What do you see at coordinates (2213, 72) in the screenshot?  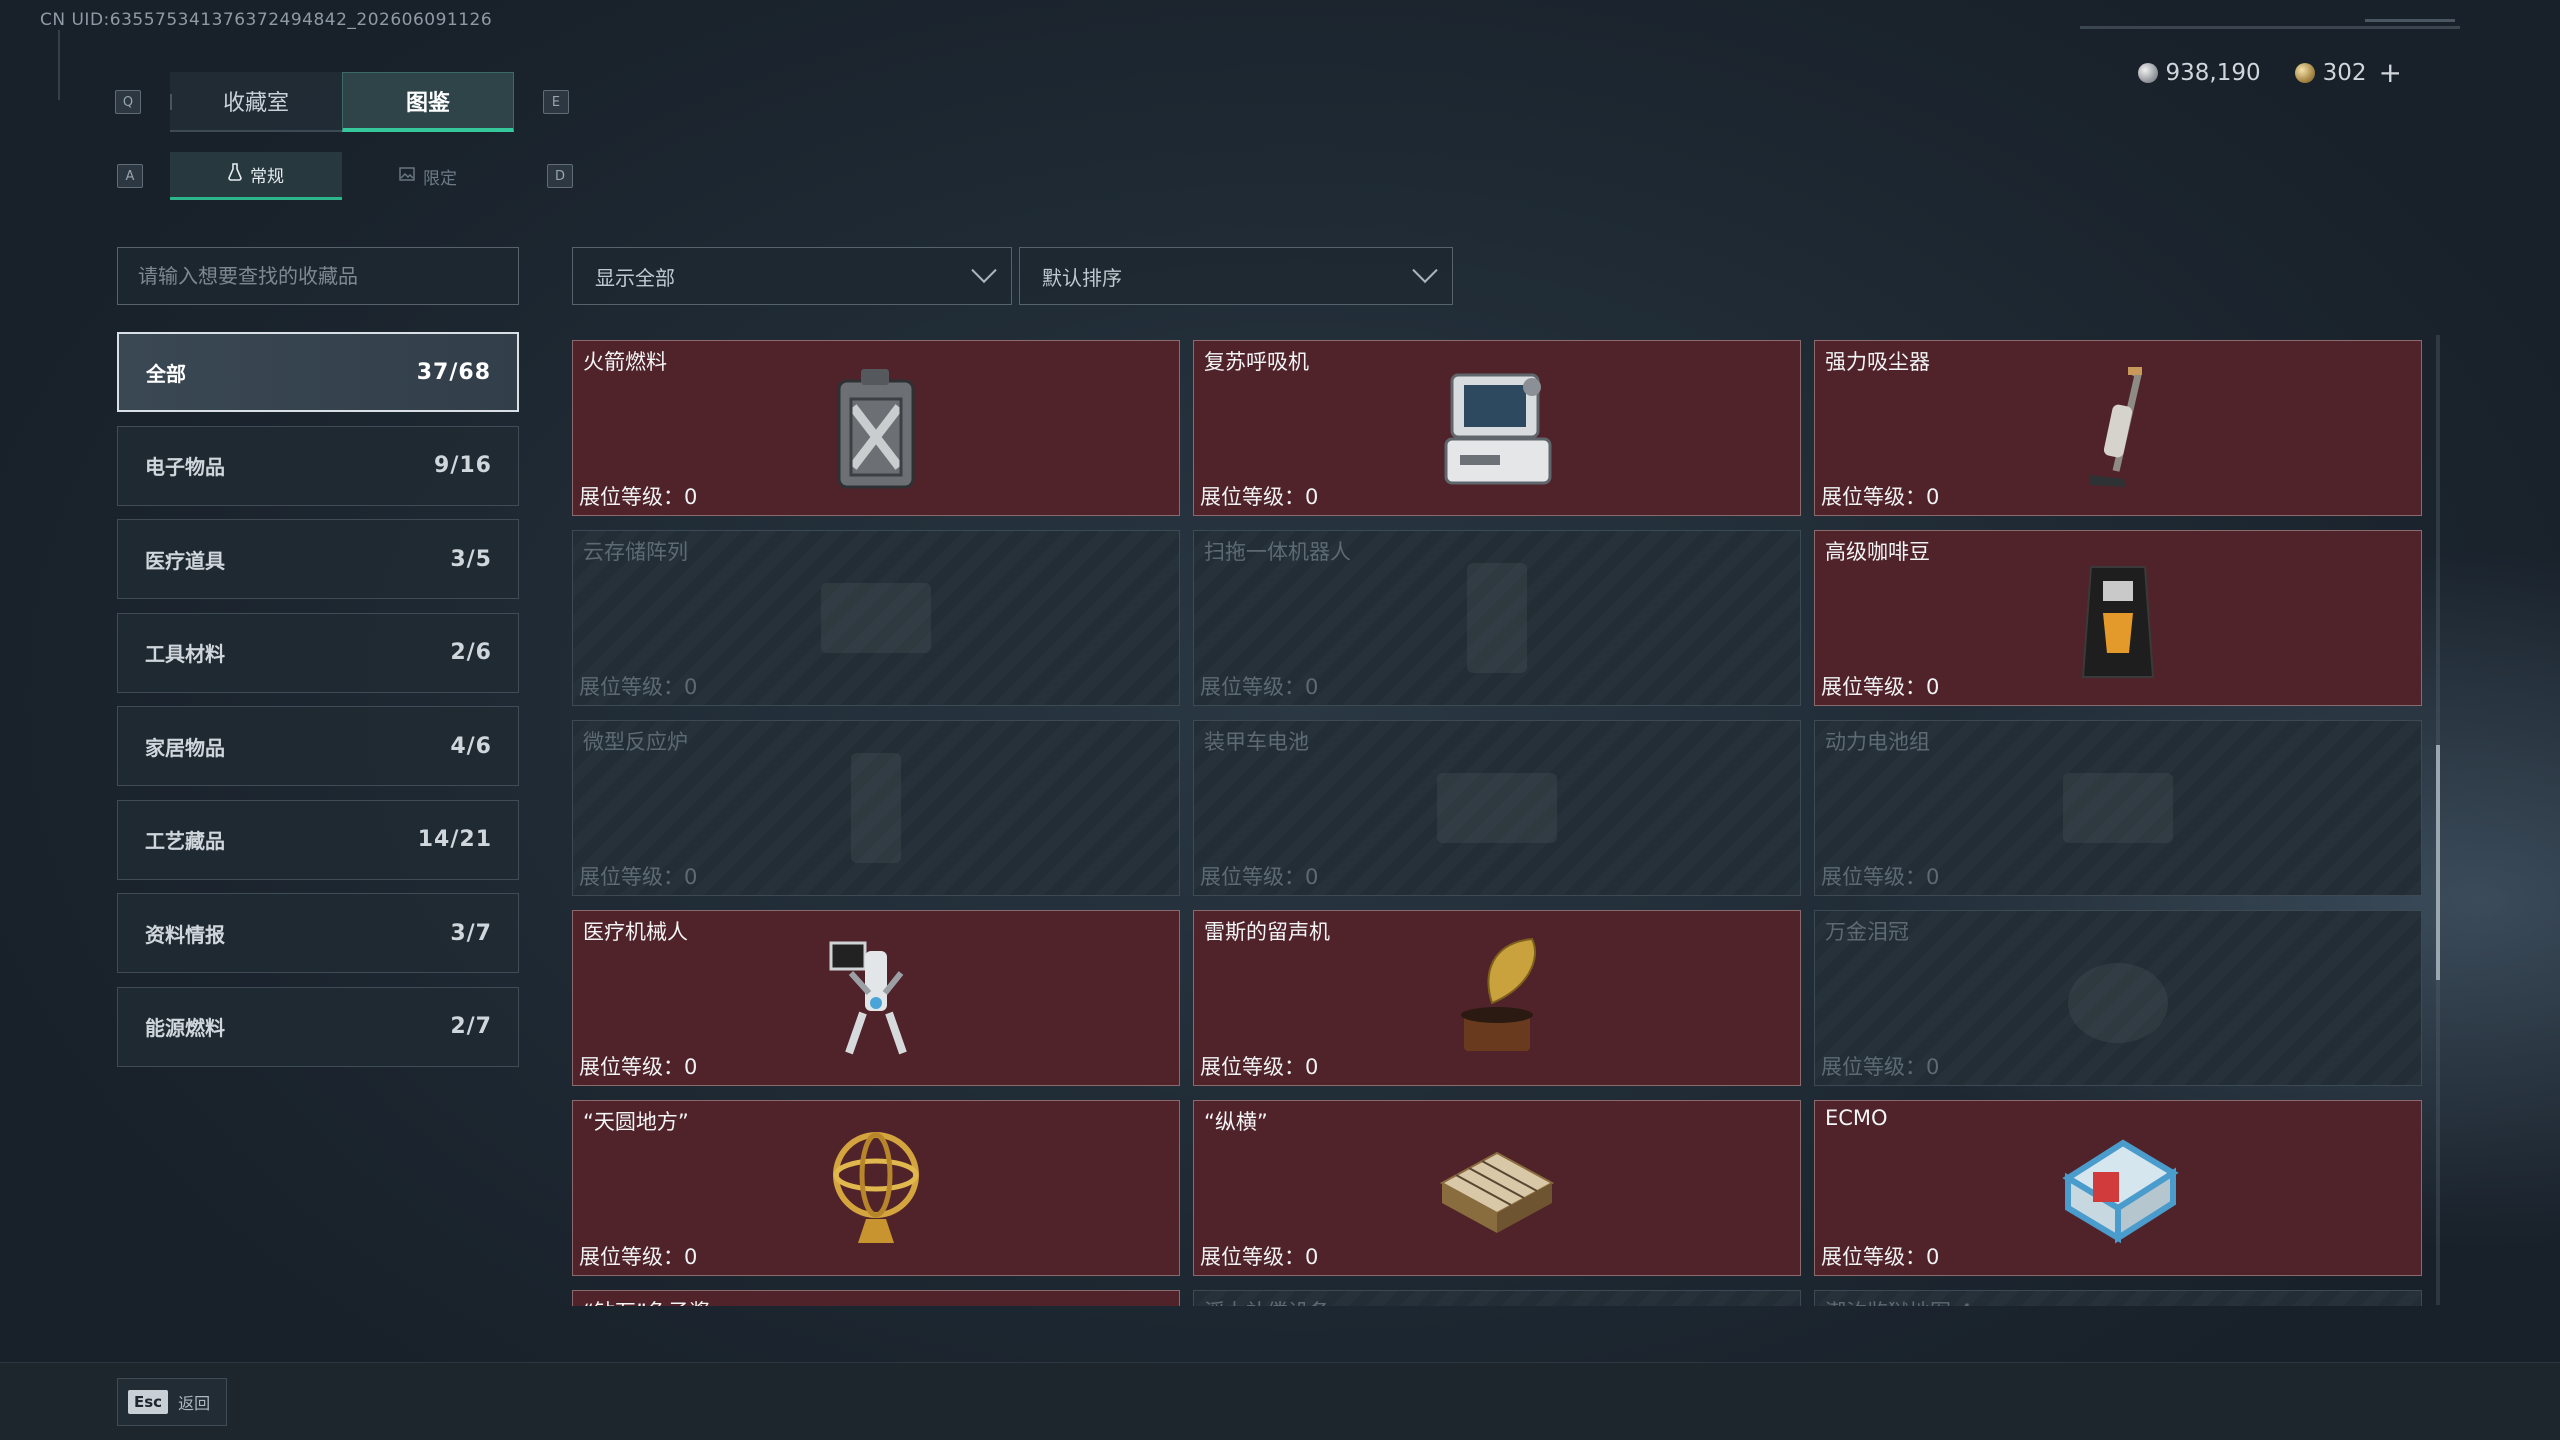 I see `silver-amount: 938,190` at bounding box center [2213, 72].